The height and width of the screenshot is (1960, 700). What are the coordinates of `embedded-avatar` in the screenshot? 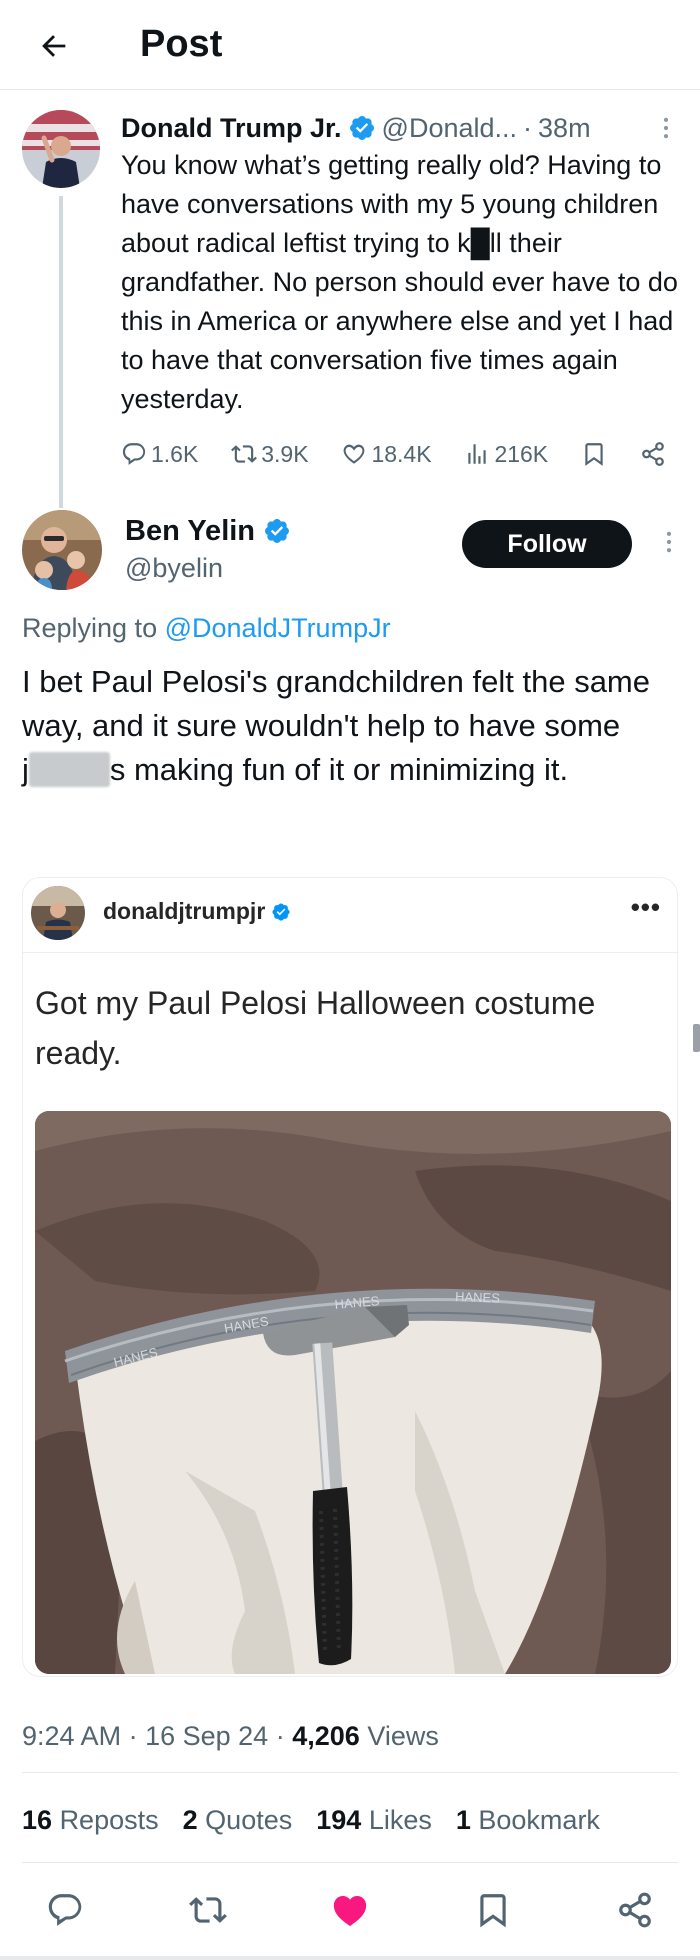 It's located at (58, 913).